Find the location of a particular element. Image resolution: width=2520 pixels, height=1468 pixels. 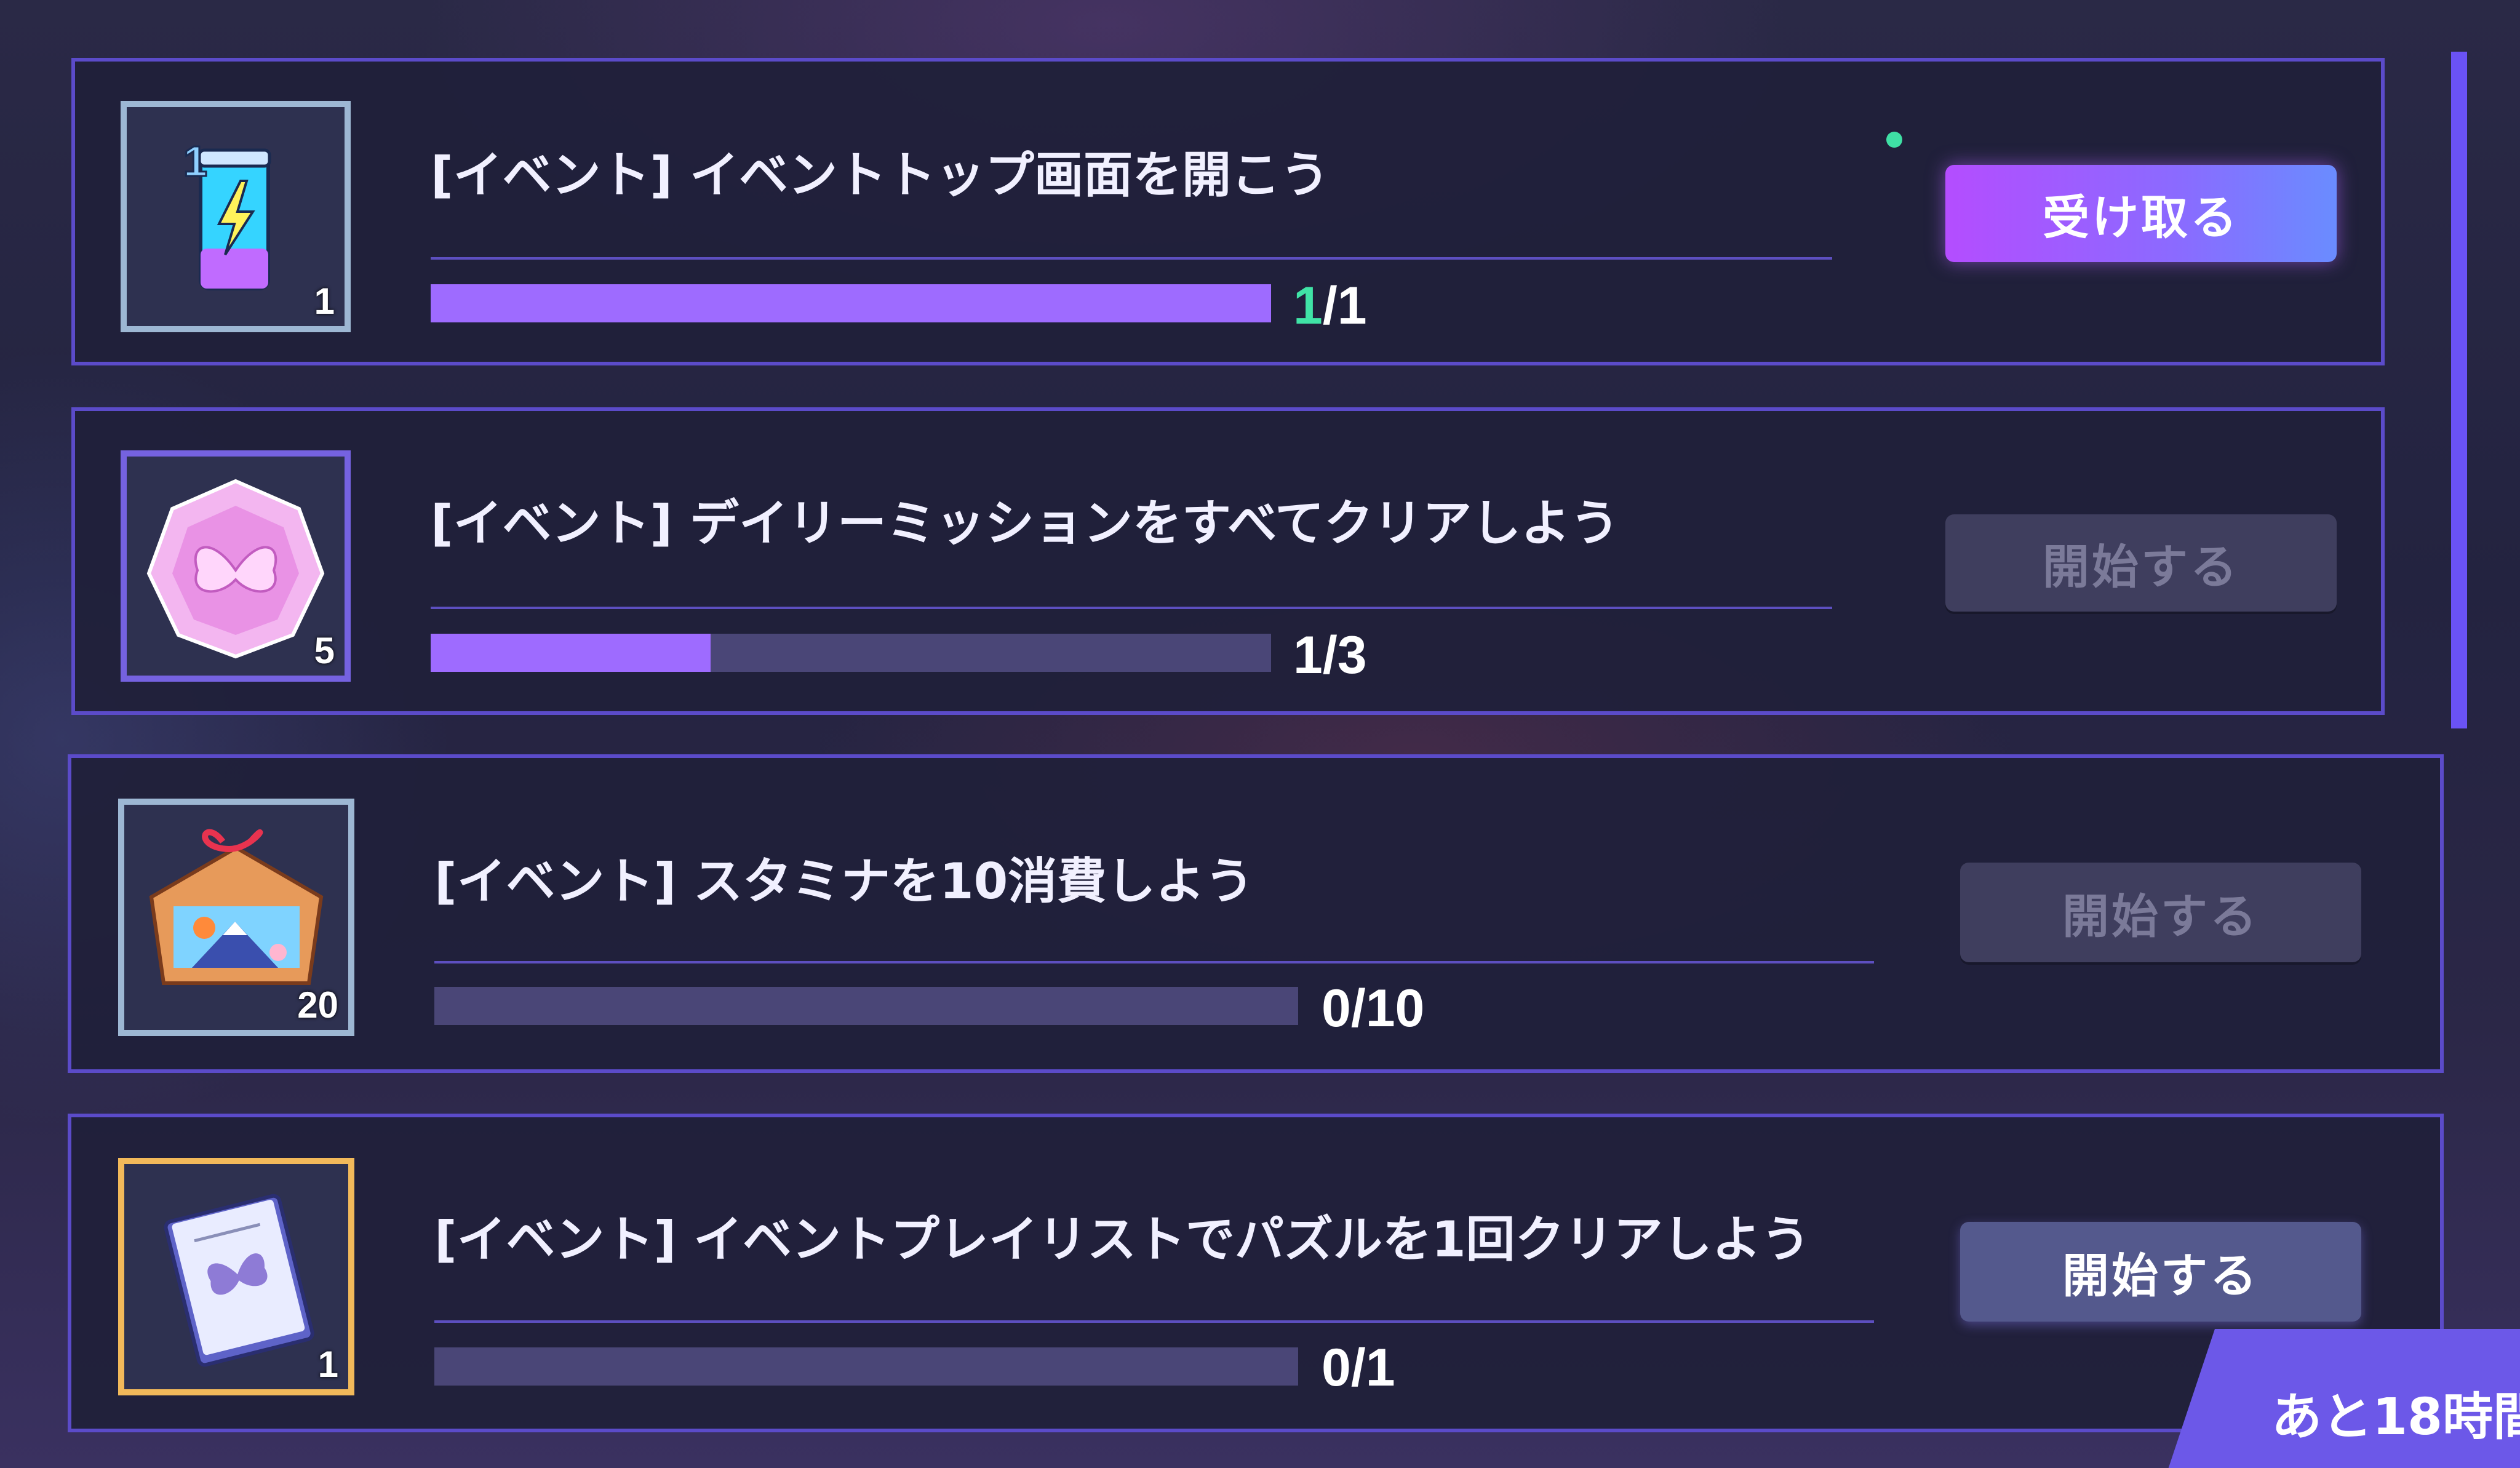

progress-text: 0/10 is located at coordinates (1373, 1009).